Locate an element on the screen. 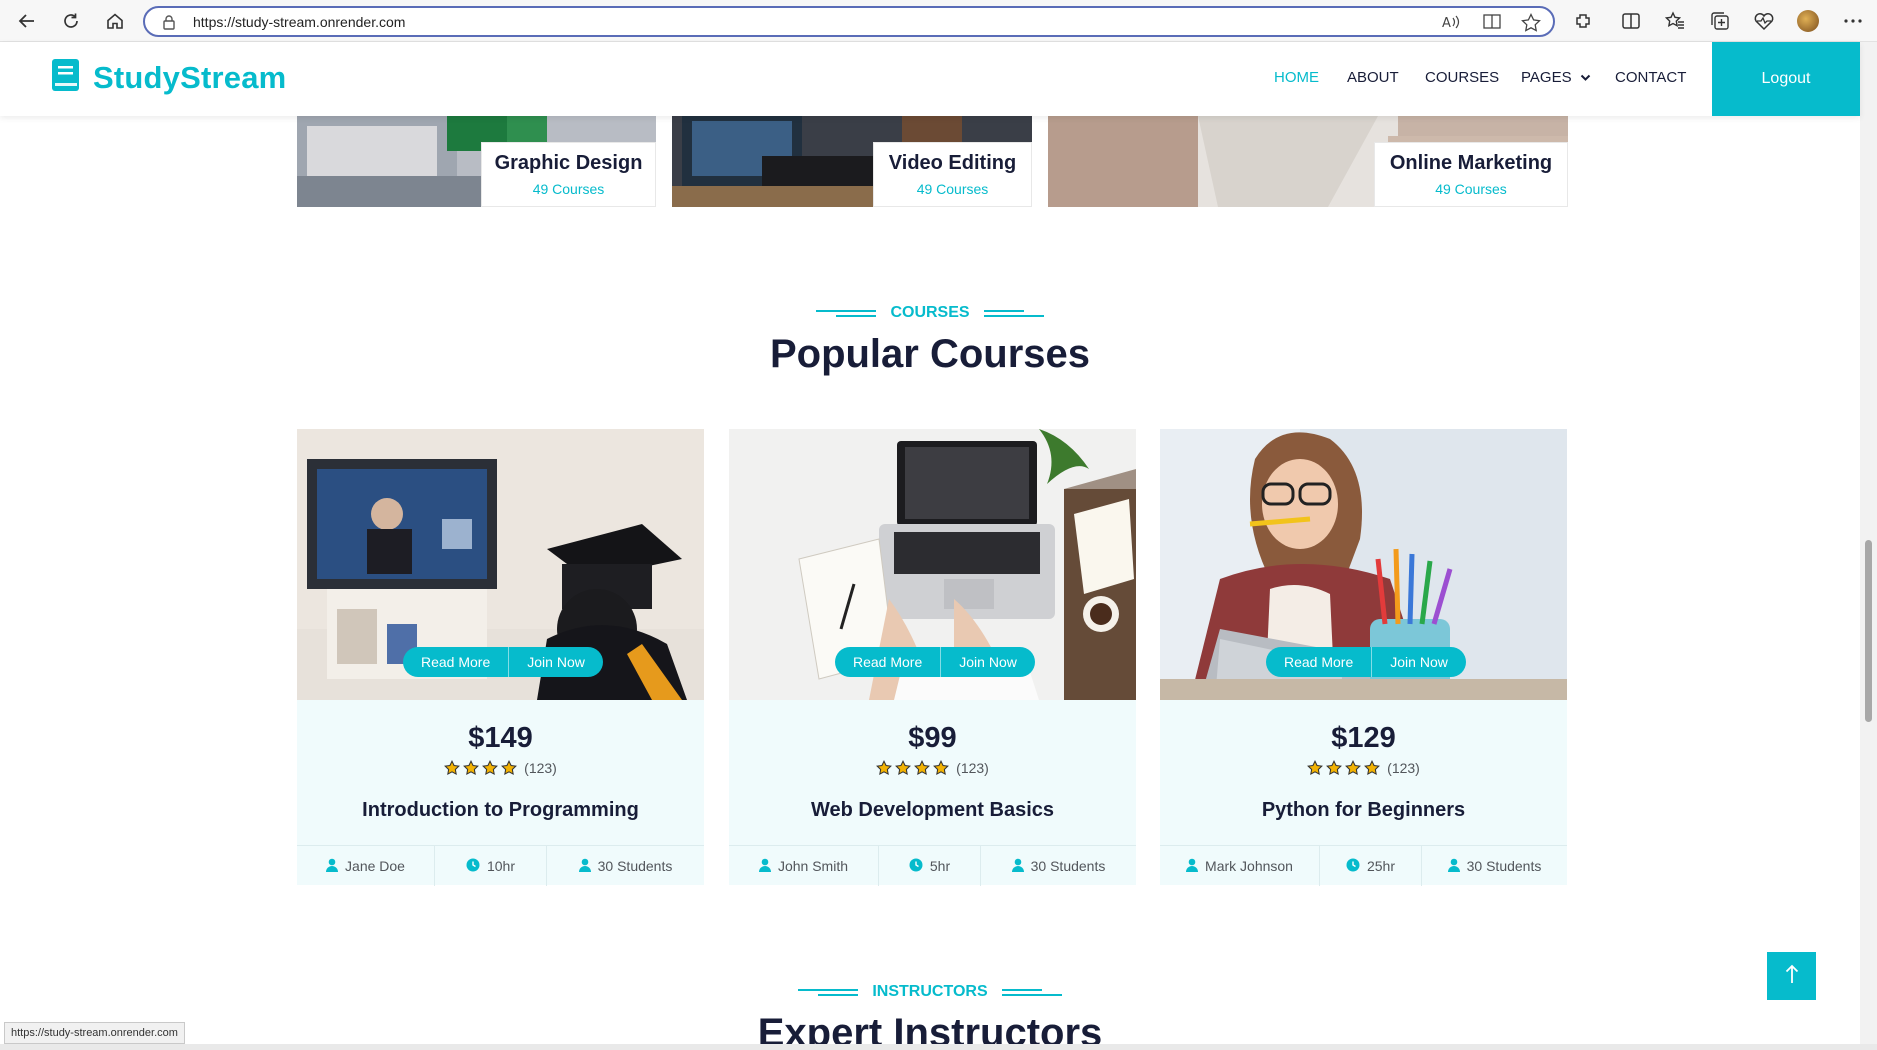  home-icon is located at coordinates (115, 21).